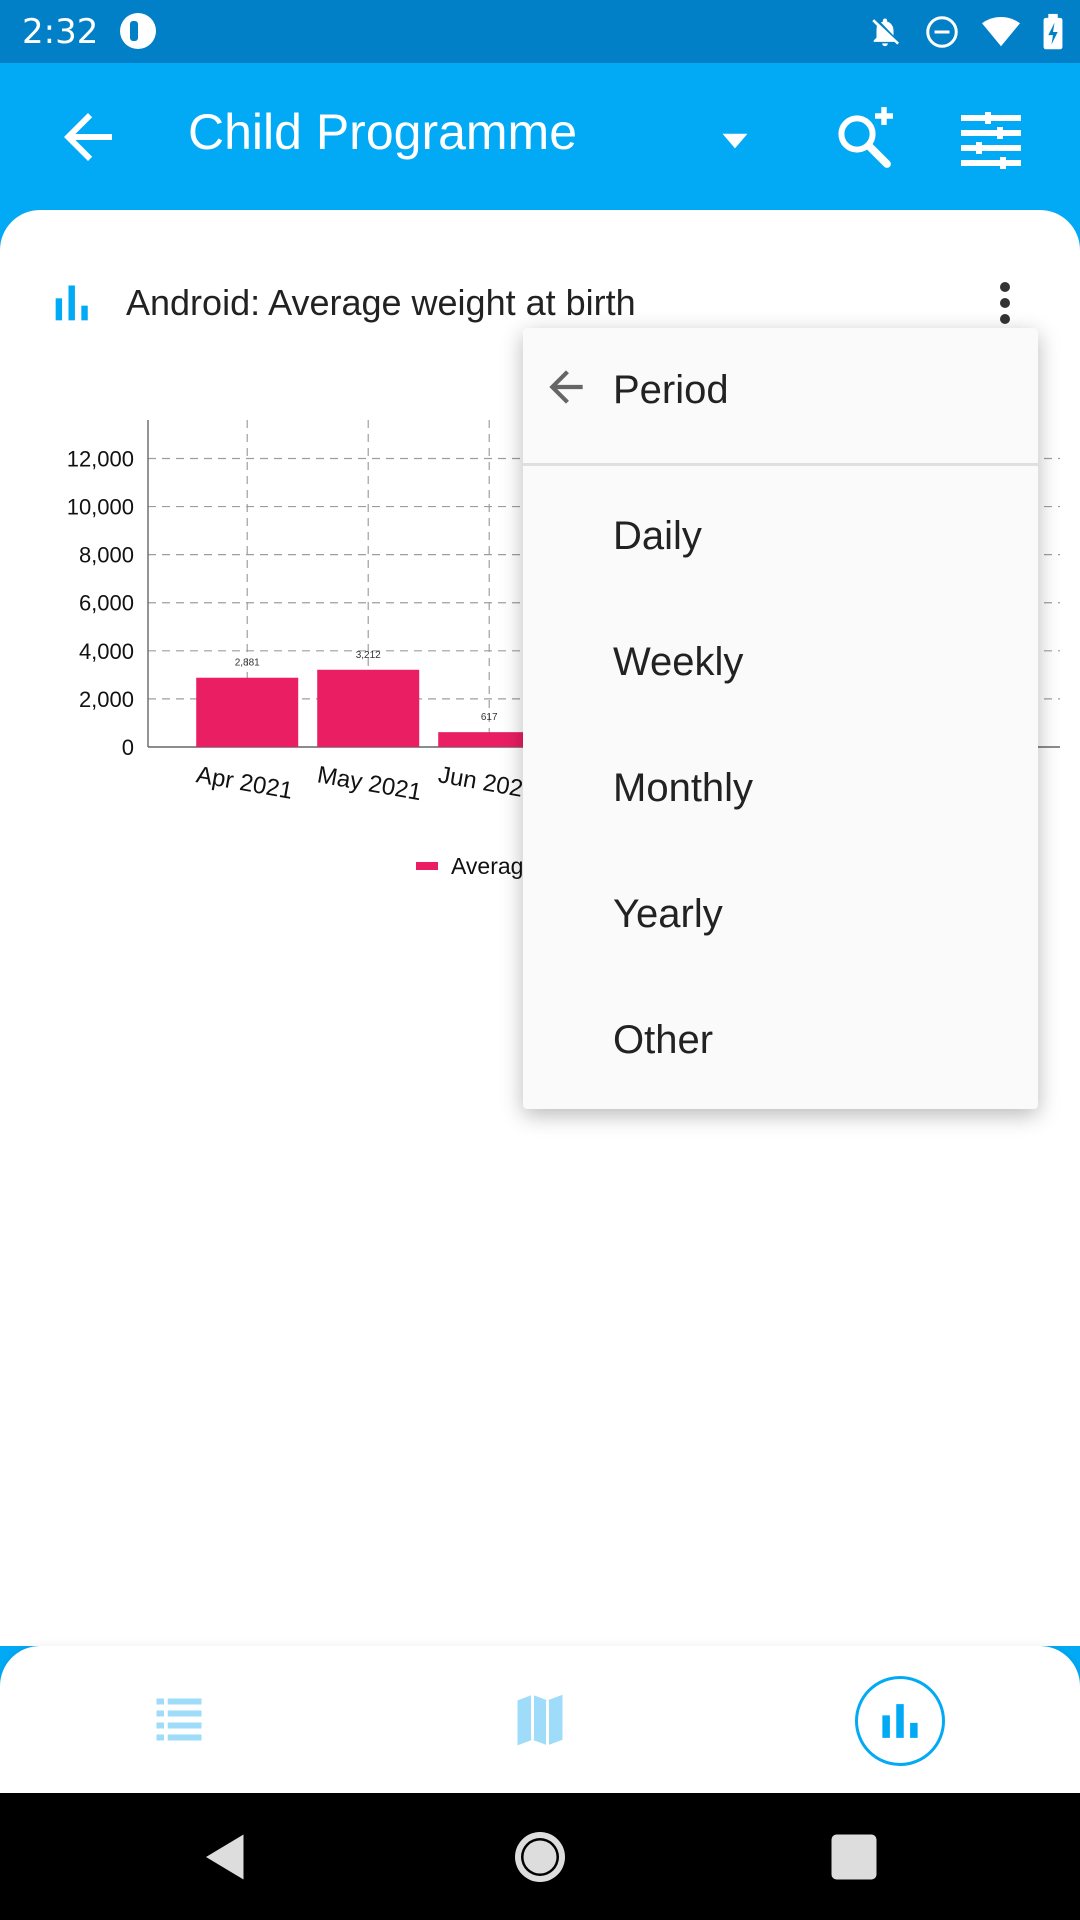 This screenshot has height=1920, width=1080. I want to click on y-tick-label: 4,000, so click(106, 651).